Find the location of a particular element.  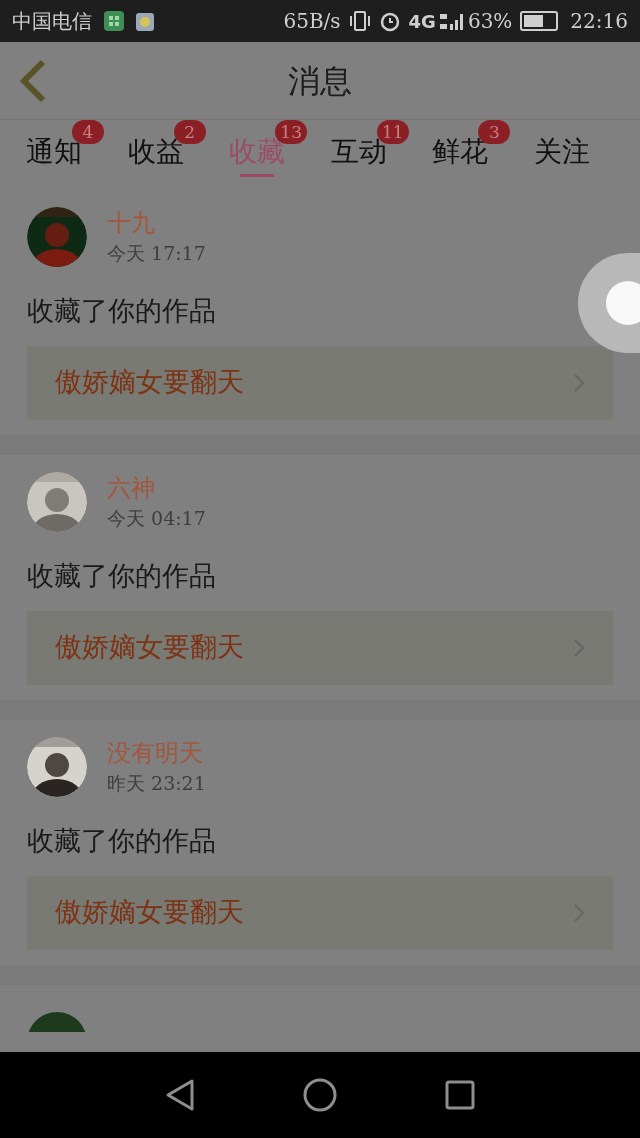

count-badge: 4 is located at coordinates (88, 132).